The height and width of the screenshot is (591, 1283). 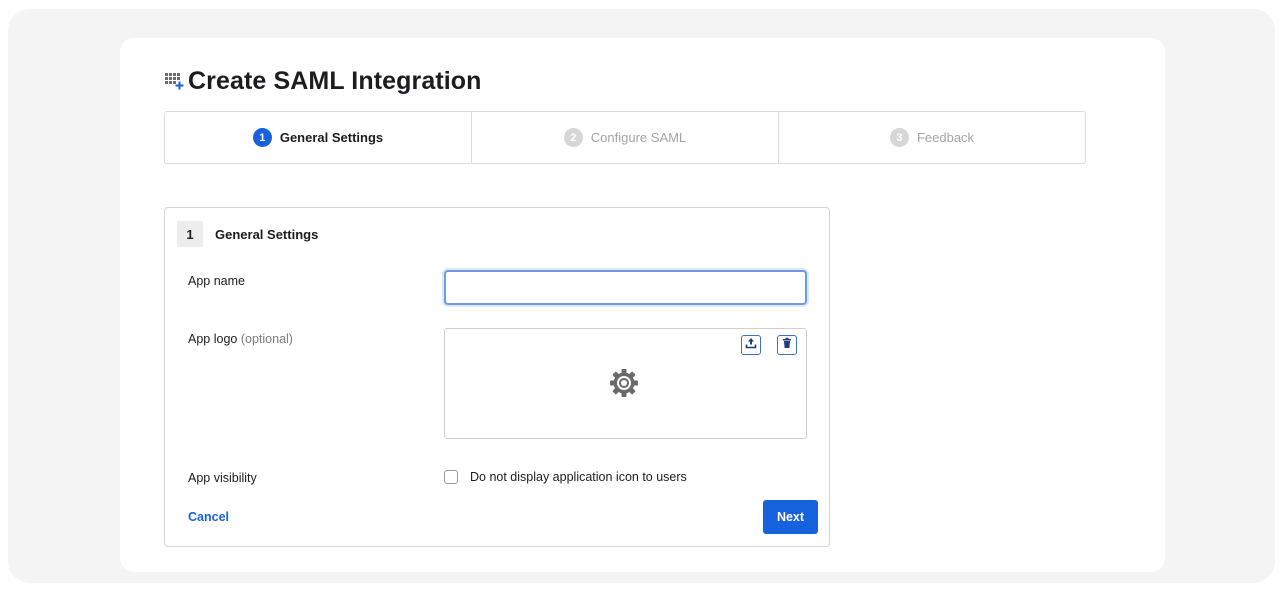 I want to click on gear-icon, so click(x=624, y=383).